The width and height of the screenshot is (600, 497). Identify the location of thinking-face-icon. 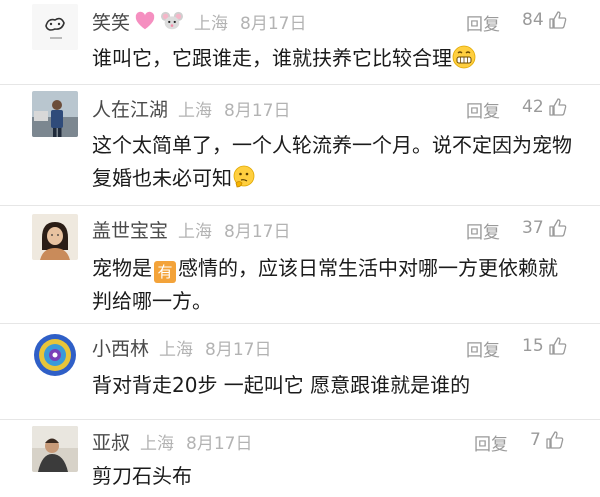
(244, 182).